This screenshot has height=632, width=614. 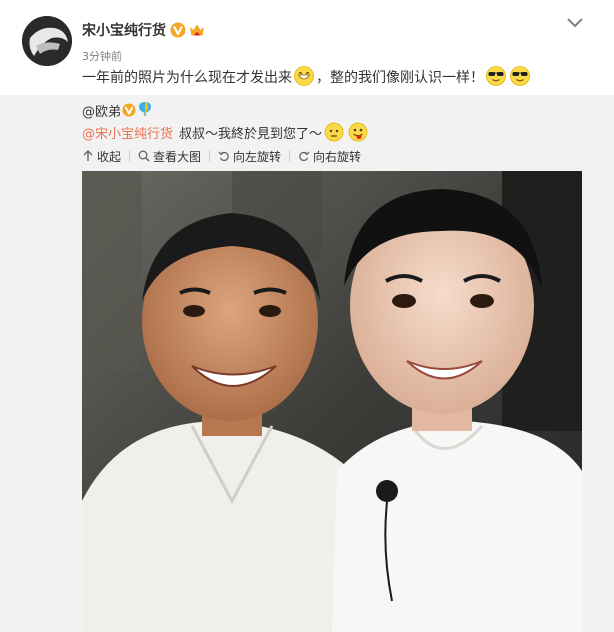 I want to click on collect-button: 收起, so click(x=101, y=156).